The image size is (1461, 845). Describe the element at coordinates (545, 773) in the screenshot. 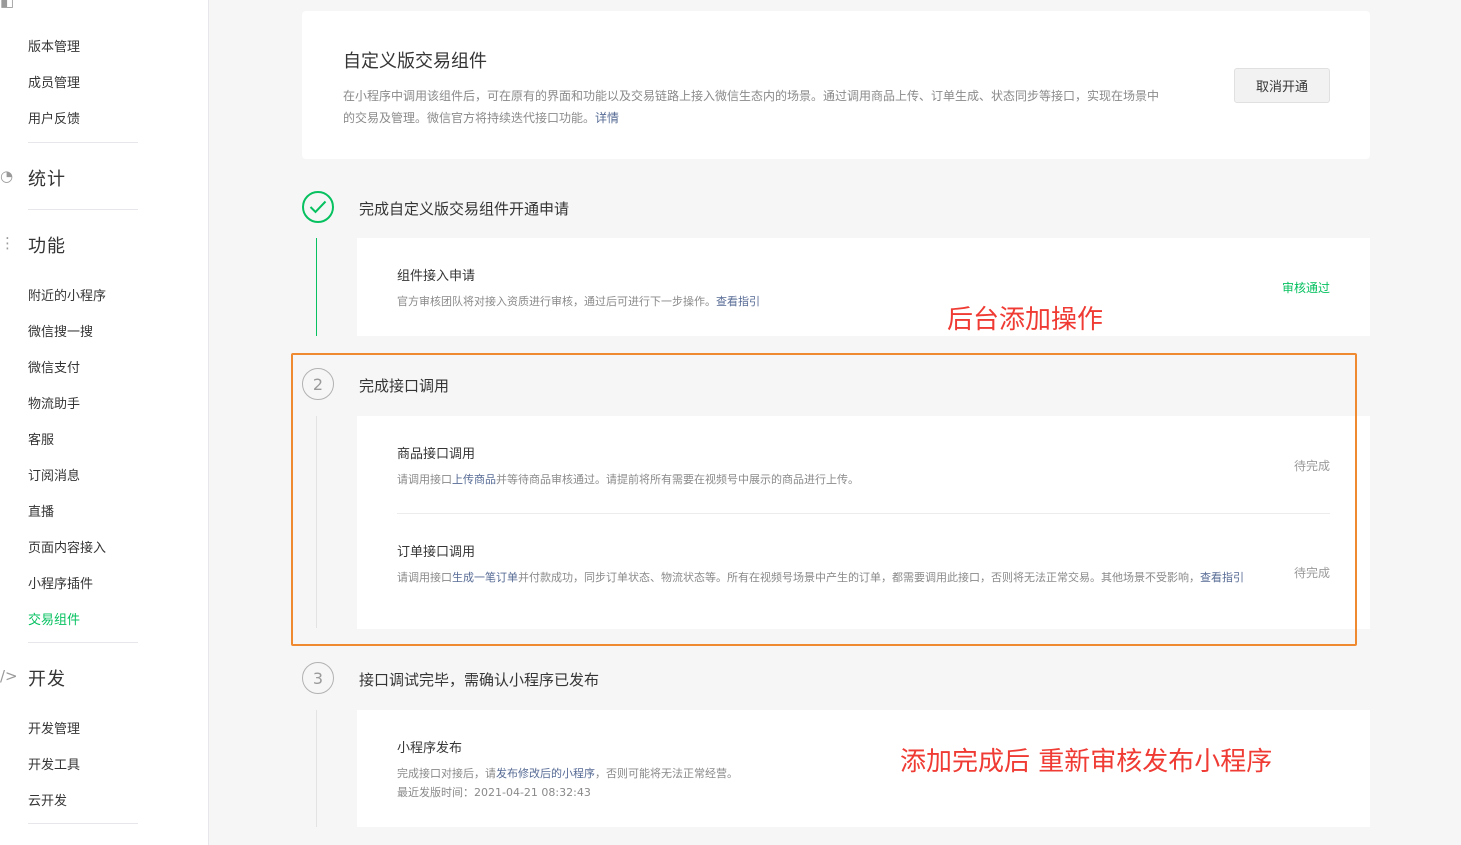

I see `publish-miniprogram-link: 发布修改后的小程序` at that location.